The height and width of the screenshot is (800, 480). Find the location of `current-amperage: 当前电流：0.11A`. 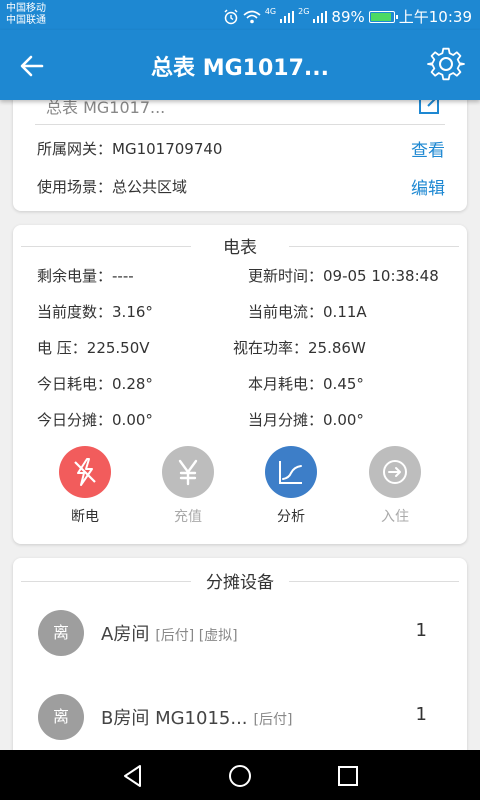

current-amperage: 当前电流：0.11A is located at coordinates (307, 311).